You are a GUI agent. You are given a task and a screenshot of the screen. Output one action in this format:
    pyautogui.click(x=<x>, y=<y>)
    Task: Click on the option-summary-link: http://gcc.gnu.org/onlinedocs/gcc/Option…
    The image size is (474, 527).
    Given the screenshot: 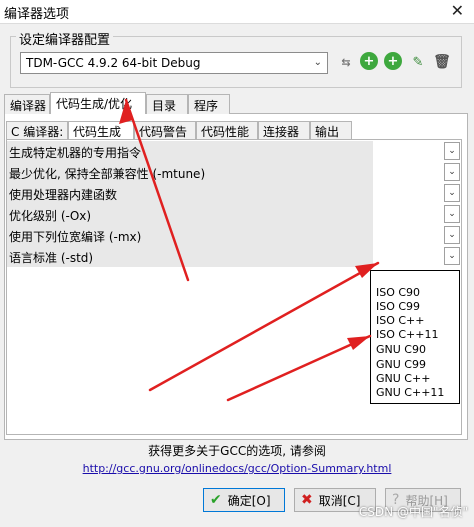 What is the action you would take?
    pyautogui.click(x=237, y=468)
    